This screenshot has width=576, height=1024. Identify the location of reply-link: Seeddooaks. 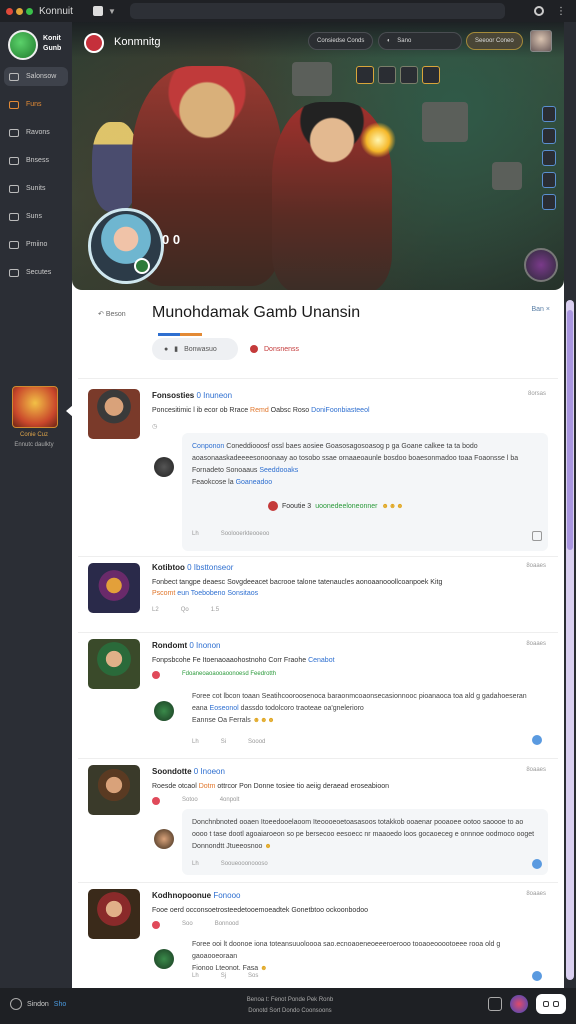
(278, 470).